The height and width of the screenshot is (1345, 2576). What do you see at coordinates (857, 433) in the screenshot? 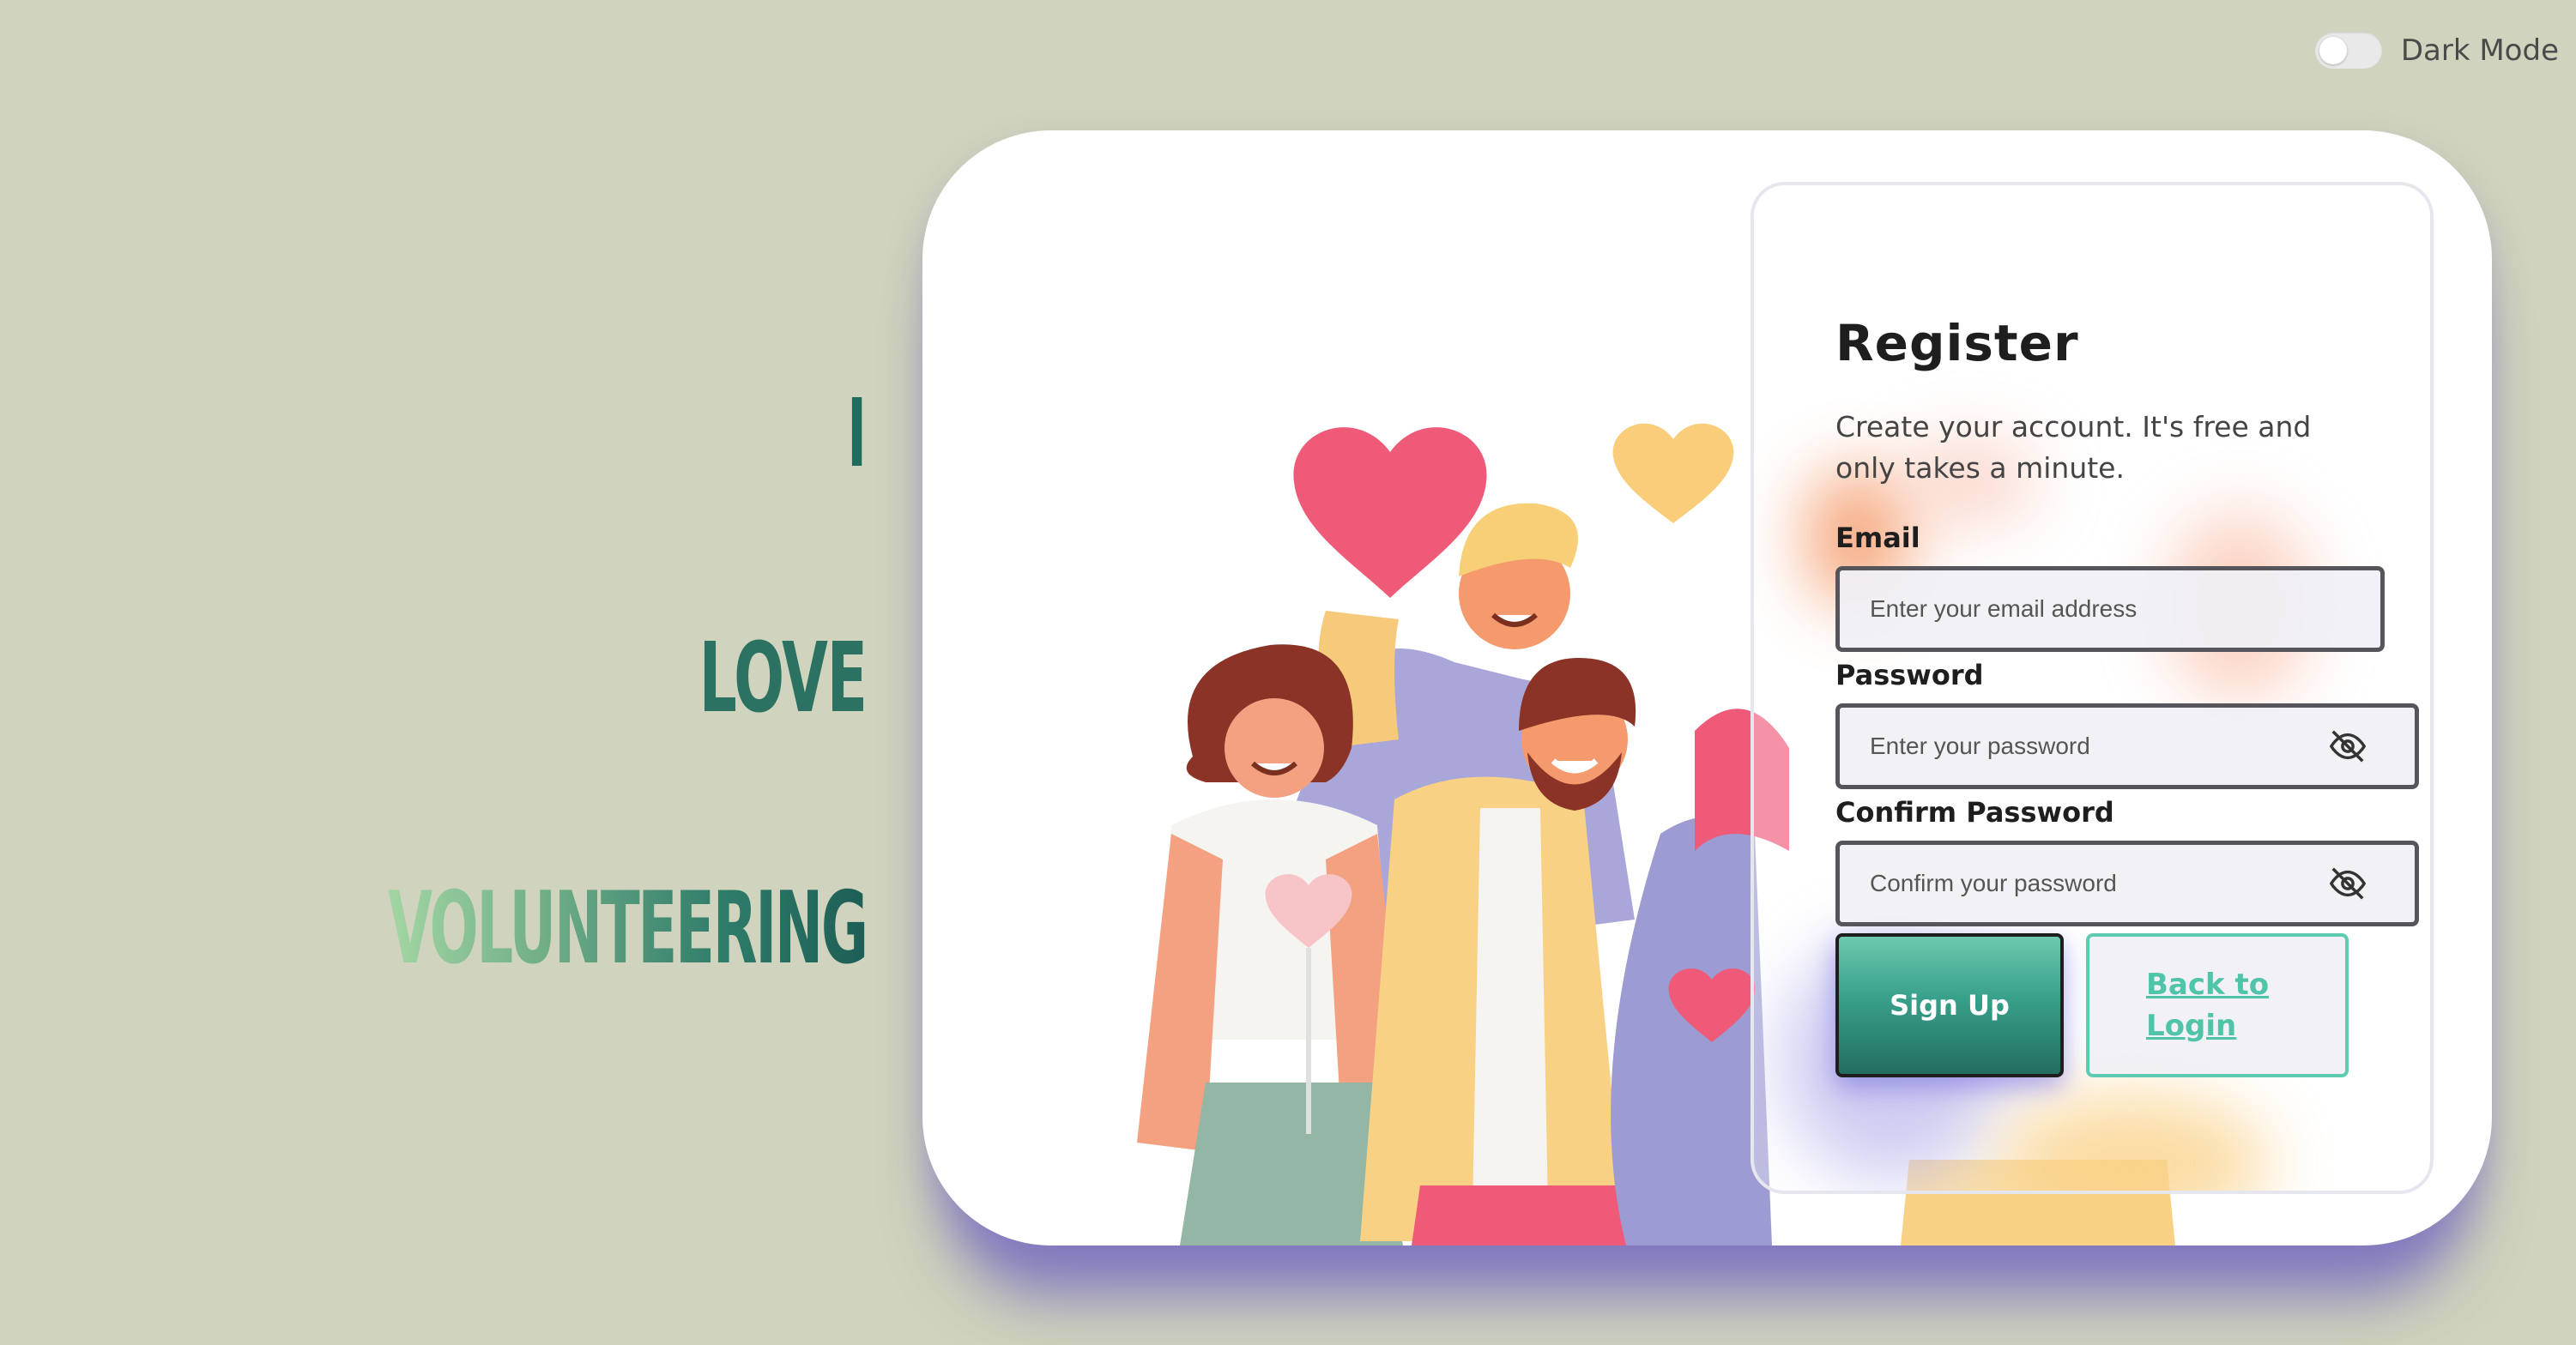
I see `slogan-word-i: I` at bounding box center [857, 433].